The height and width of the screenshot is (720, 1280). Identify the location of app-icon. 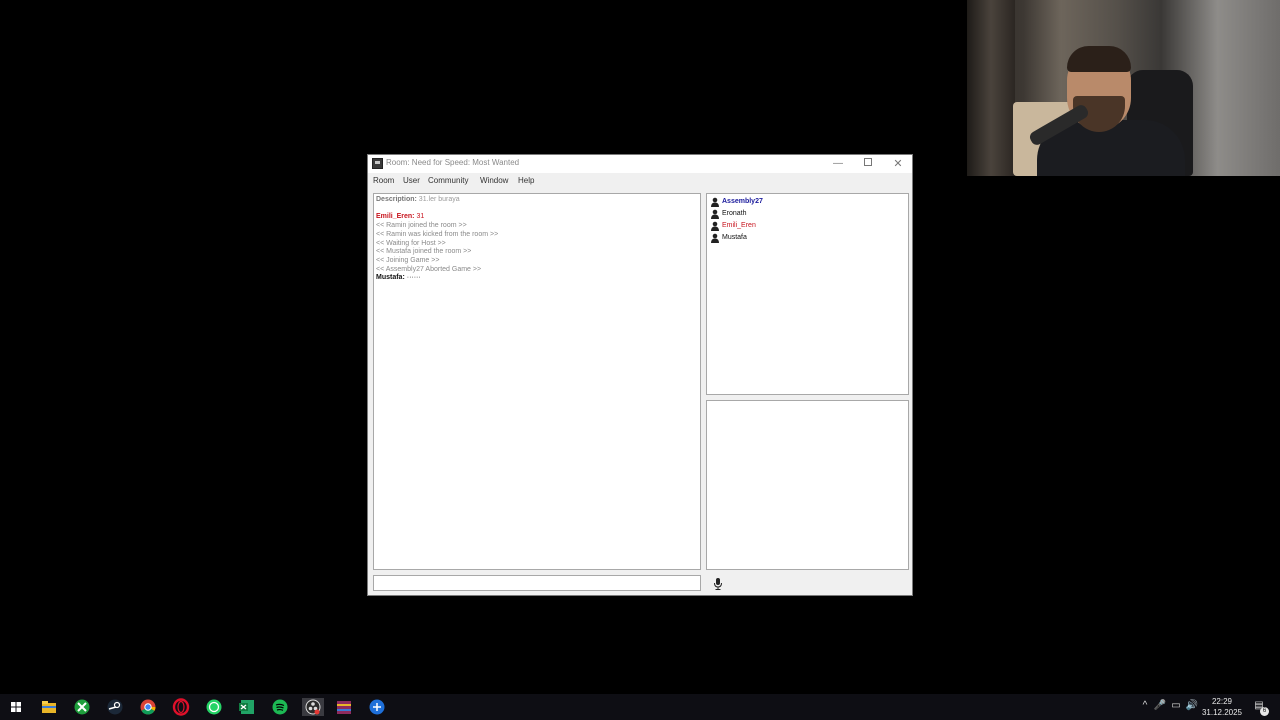
(377, 163).